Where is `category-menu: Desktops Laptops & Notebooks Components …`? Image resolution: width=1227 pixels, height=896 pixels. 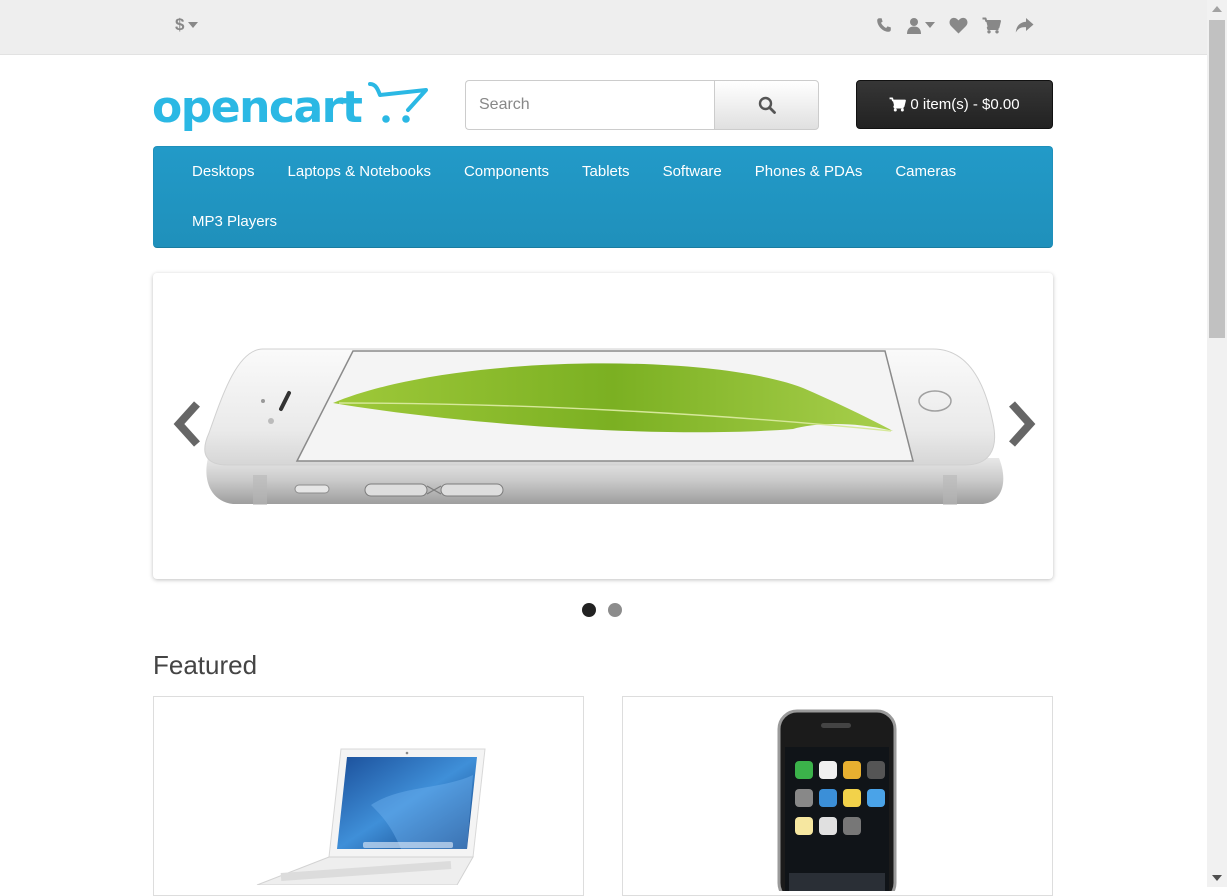 category-menu: Desktops Laptops & Notebooks Components … is located at coordinates (603, 197).